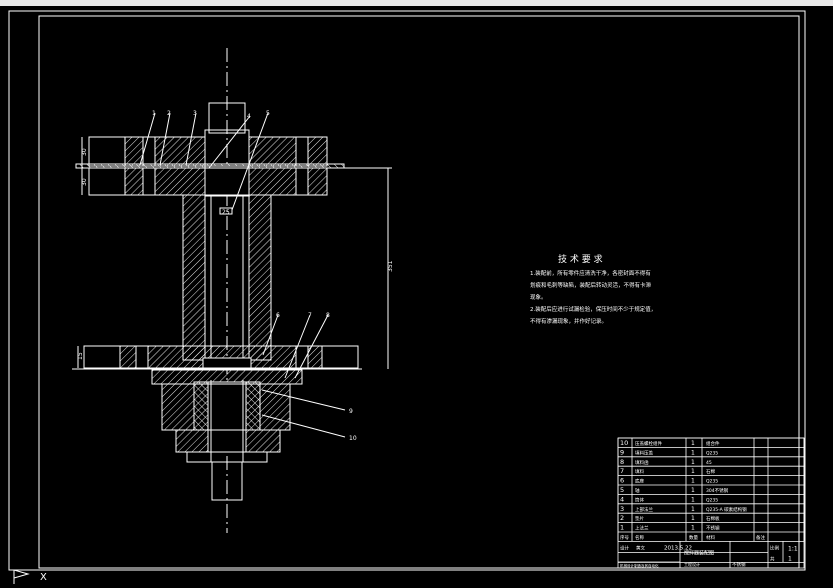 The height and width of the screenshot is (588, 833). What do you see at coordinates (353, 438) in the screenshot?
I see `callout-10: 10` at bounding box center [353, 438].